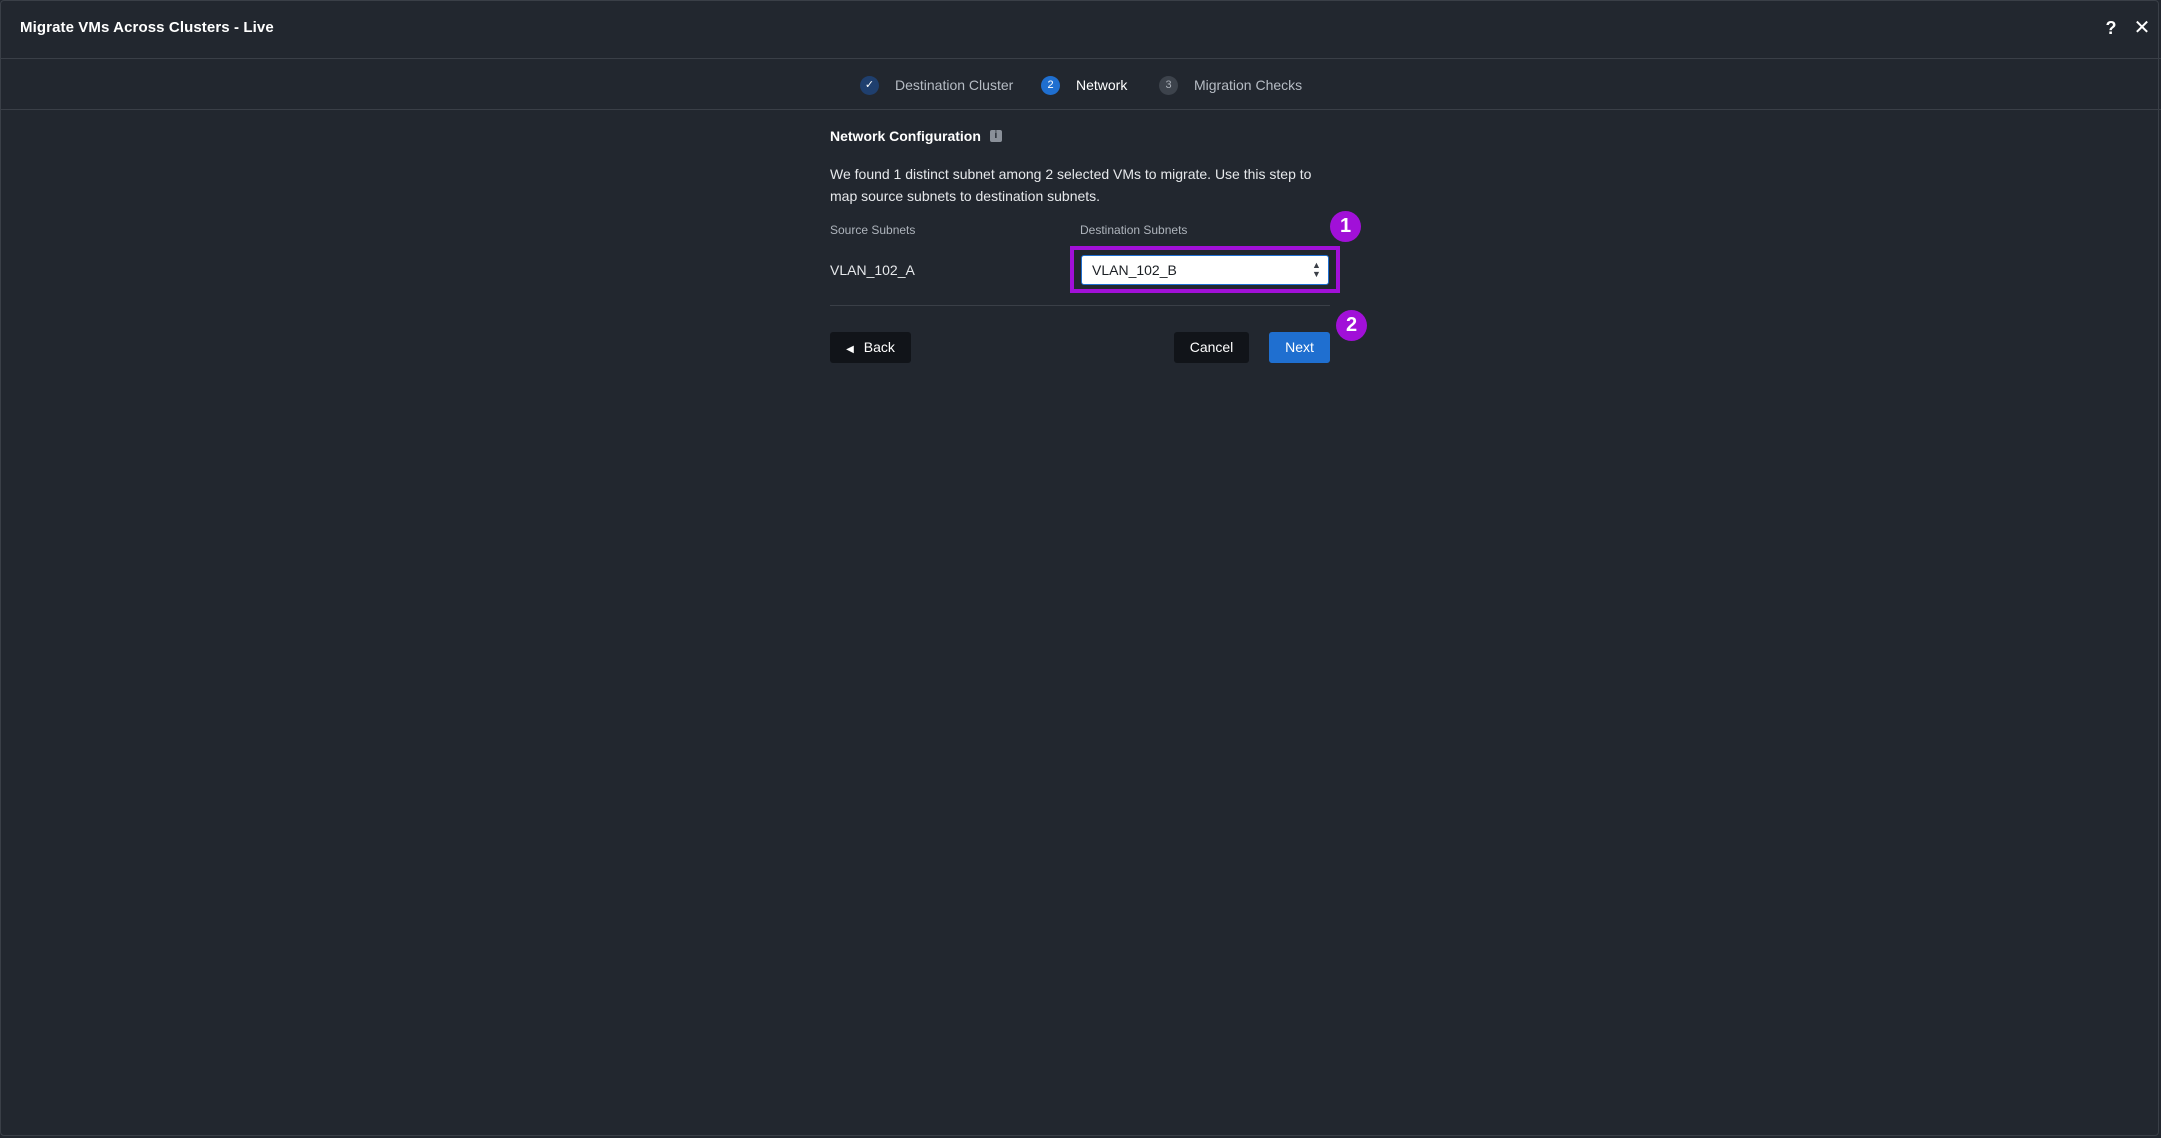  Describe the element at coordinates (1102, 85) in the screenshot. I see `step-label: Network` at that location.